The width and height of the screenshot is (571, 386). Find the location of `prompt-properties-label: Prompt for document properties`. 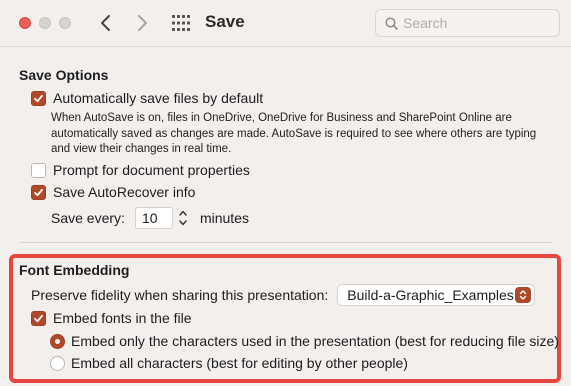

prompt-properties-label: Prompt for document properties is located at coordinates (151, 170).